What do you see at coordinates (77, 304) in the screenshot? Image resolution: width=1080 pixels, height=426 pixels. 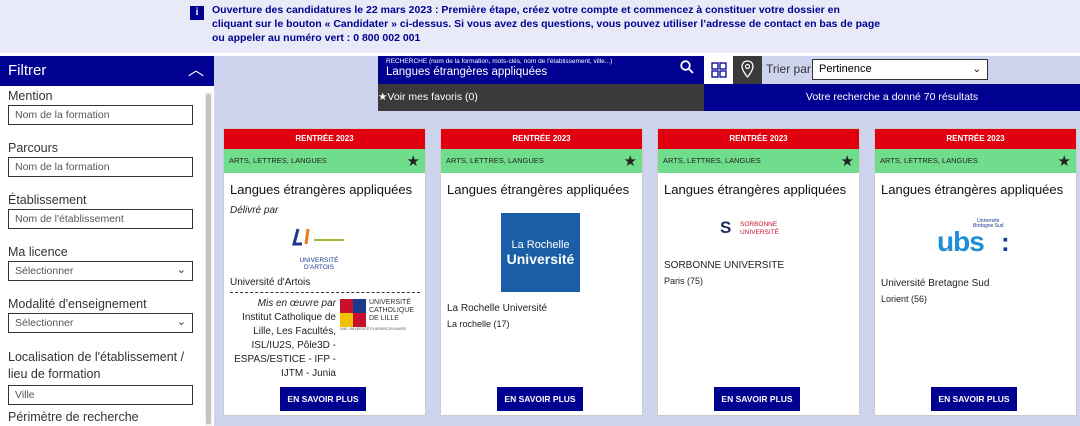 I see `filter-label: Modalité d'enseignement` at bounding box center [77, 304].